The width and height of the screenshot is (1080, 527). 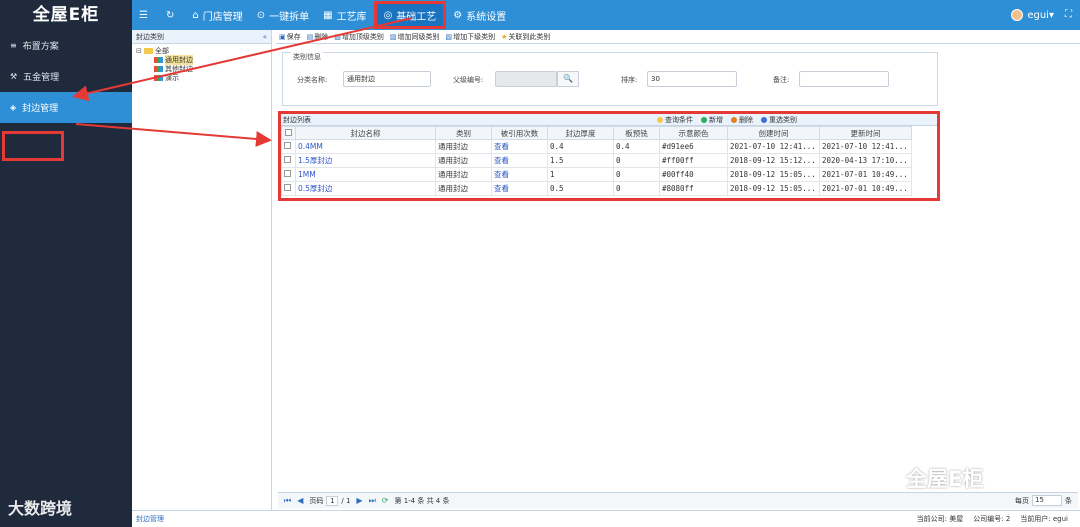 What do you see at coordinates (66, 45) in the screenshot?
I see `sidebar-item-layout-plan: ≡ 布置方案` at bounding box center [66, 45].